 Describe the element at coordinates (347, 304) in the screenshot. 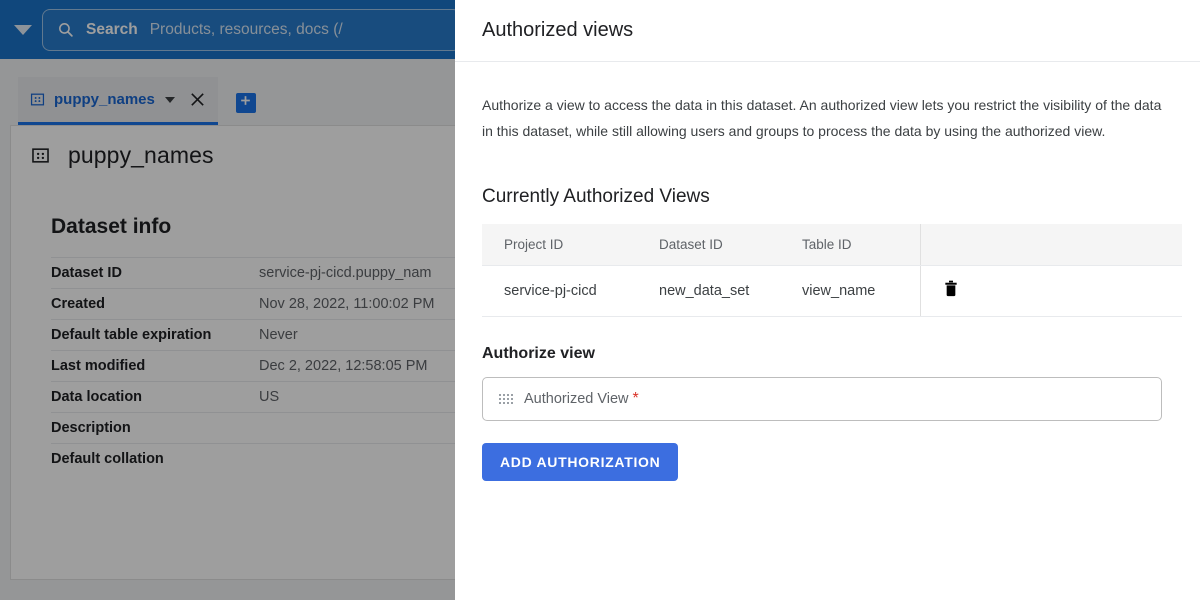

I see `row-value: Nov 28, 2022, 11:00:02 PM` at that location.